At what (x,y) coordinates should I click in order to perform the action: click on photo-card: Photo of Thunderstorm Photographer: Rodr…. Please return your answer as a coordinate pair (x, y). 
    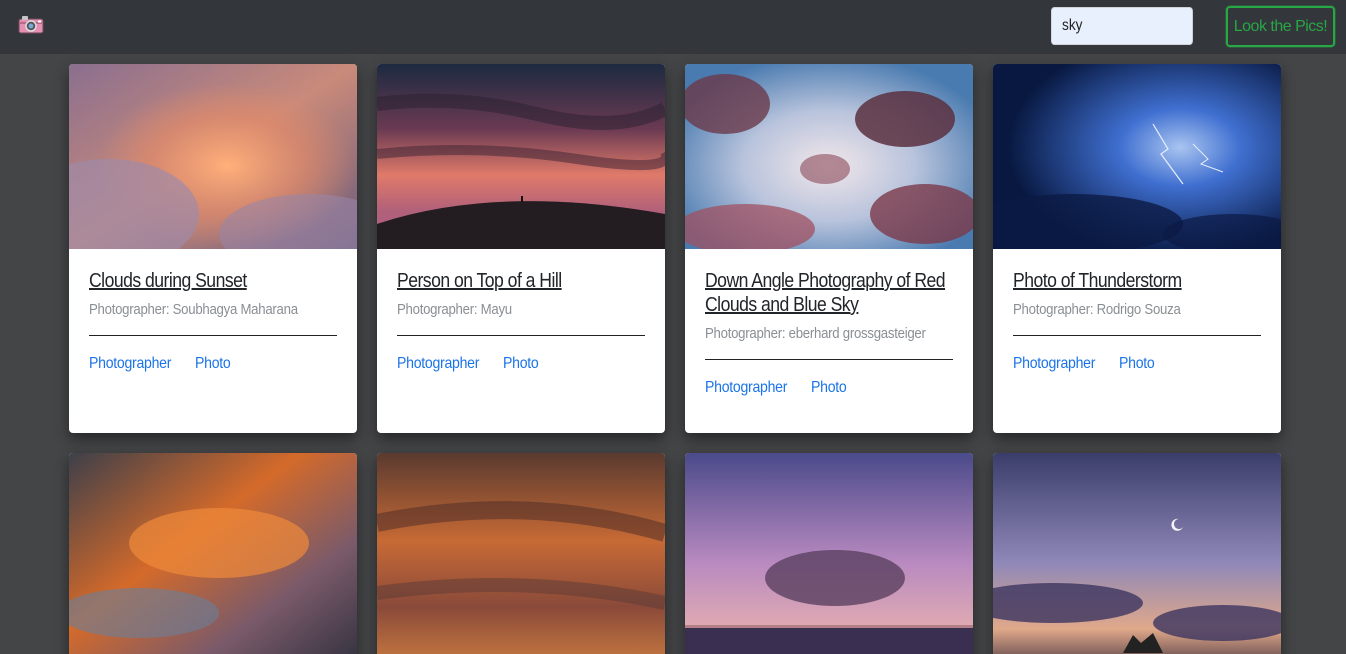
    Looking at the image, I should click on (1137, 248).